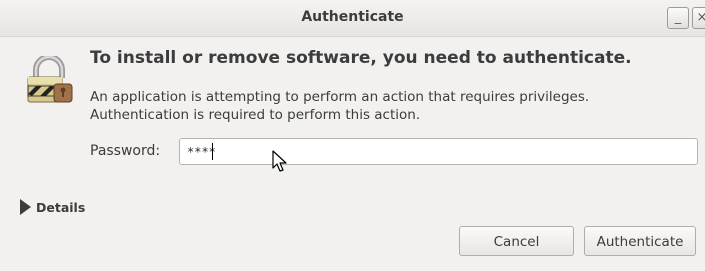 The image size is (705, 271). I want to click on password-label: Password:, so click(125, 151).